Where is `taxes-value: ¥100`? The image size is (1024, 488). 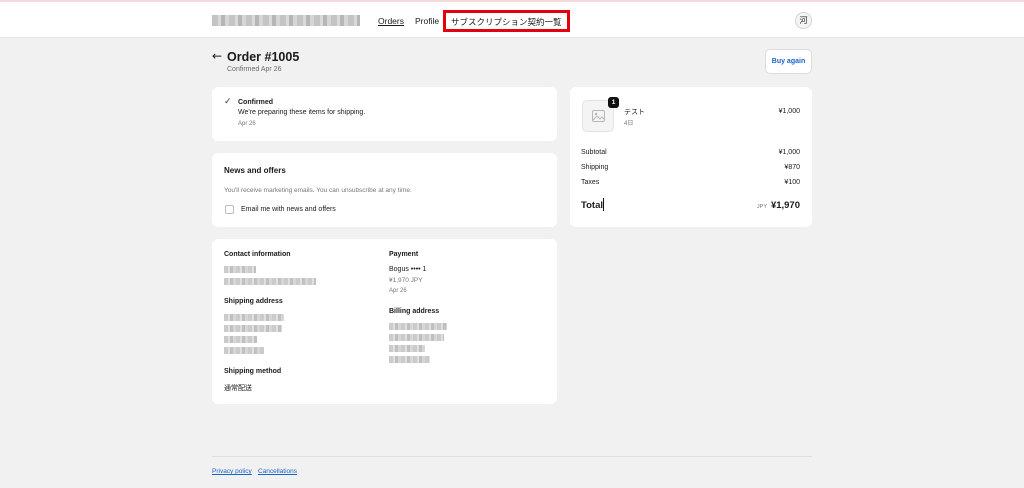
taxes-value: ¥100 is located at coordinates (792, 182).